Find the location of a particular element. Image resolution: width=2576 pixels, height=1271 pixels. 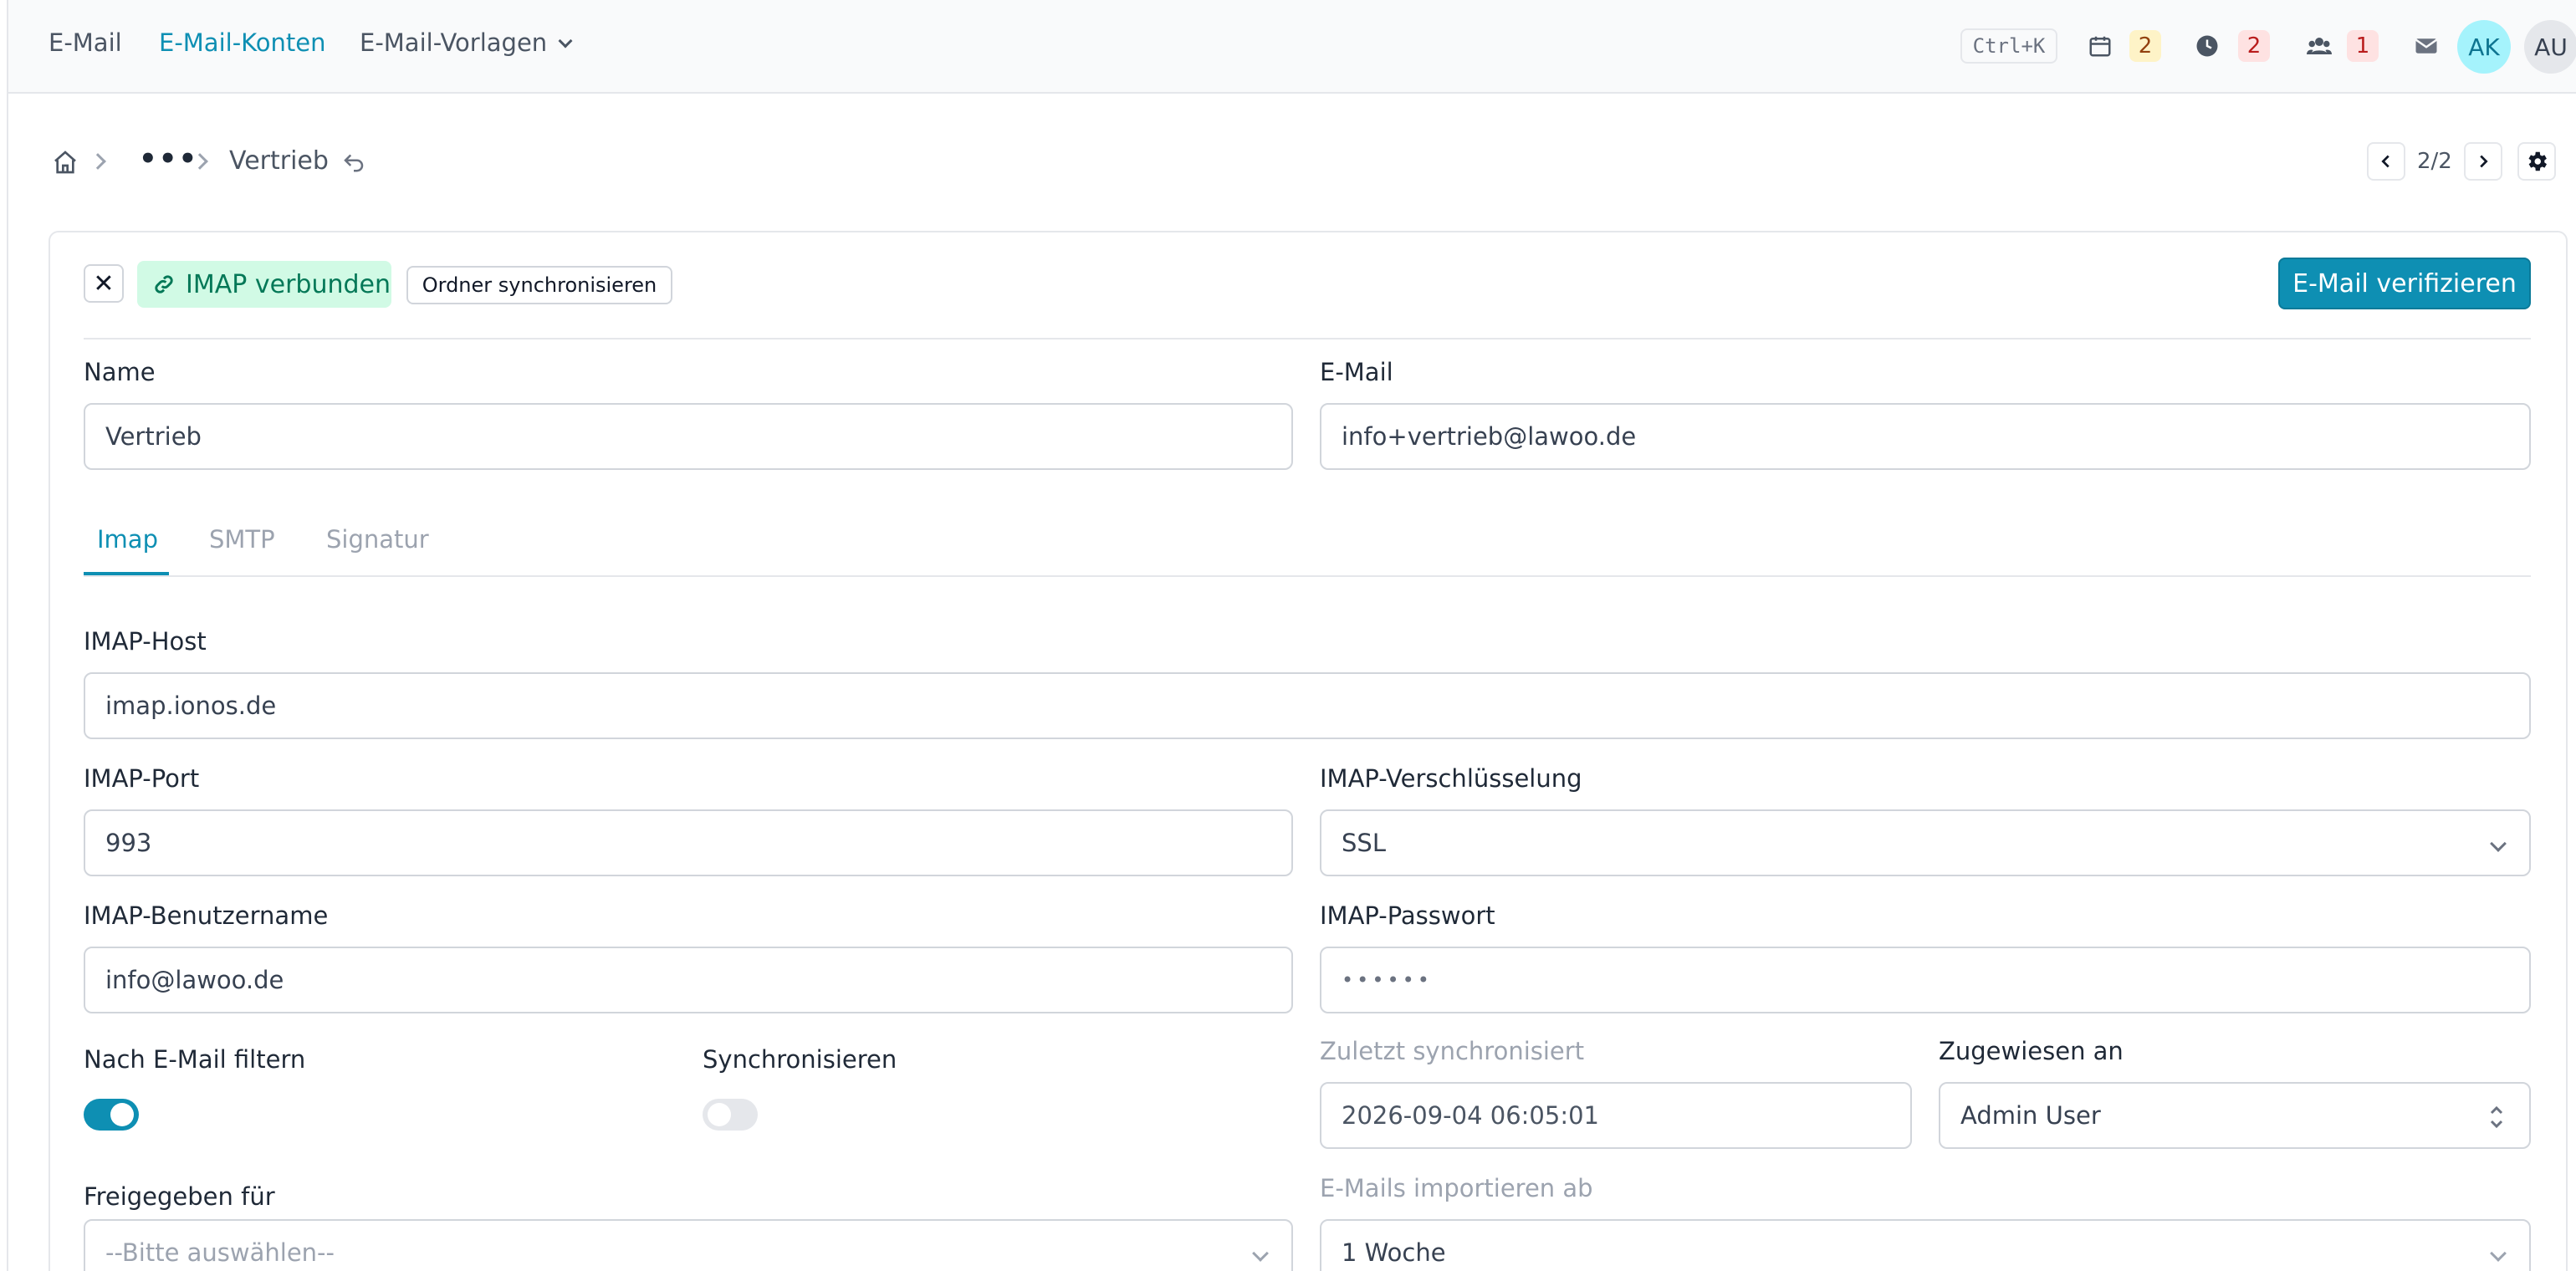

imap-username-label: IMAP-Benutzername is located at coordinates (206, 915).